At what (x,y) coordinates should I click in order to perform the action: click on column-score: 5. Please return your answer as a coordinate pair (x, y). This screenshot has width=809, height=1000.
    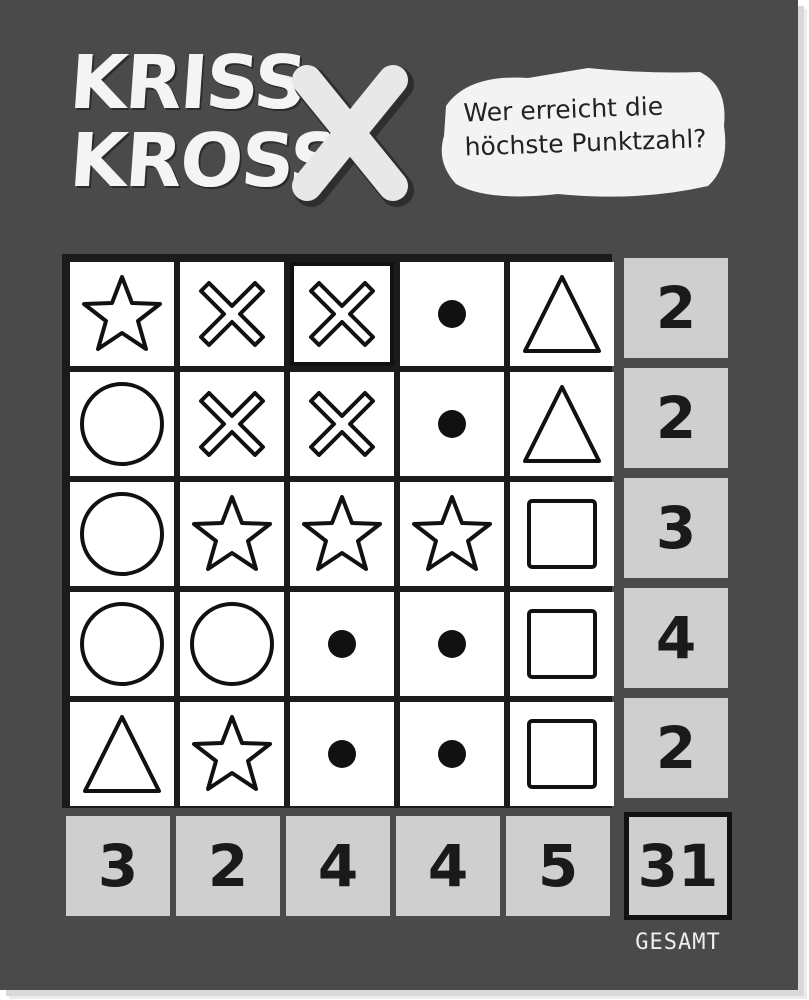
    Looking at the image, I should click on (558, 866).